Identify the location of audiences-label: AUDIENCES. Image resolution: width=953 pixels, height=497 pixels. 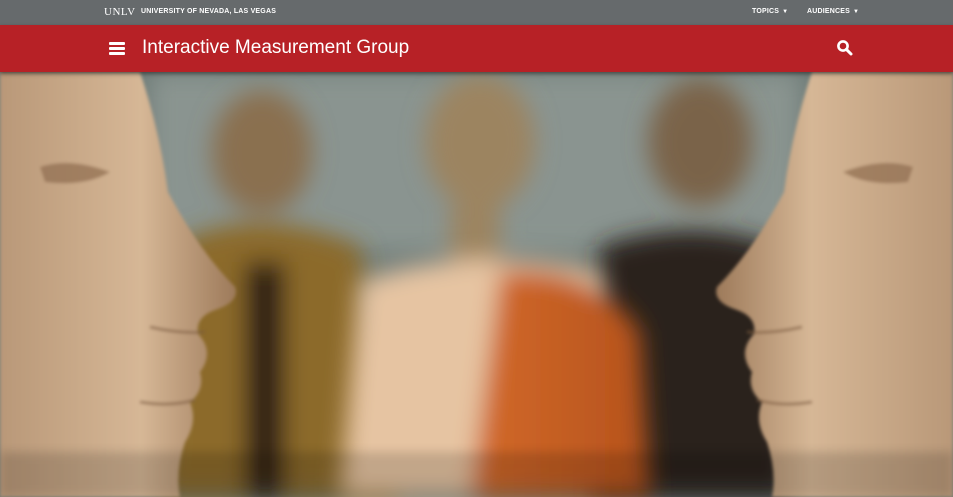
(829, 11).